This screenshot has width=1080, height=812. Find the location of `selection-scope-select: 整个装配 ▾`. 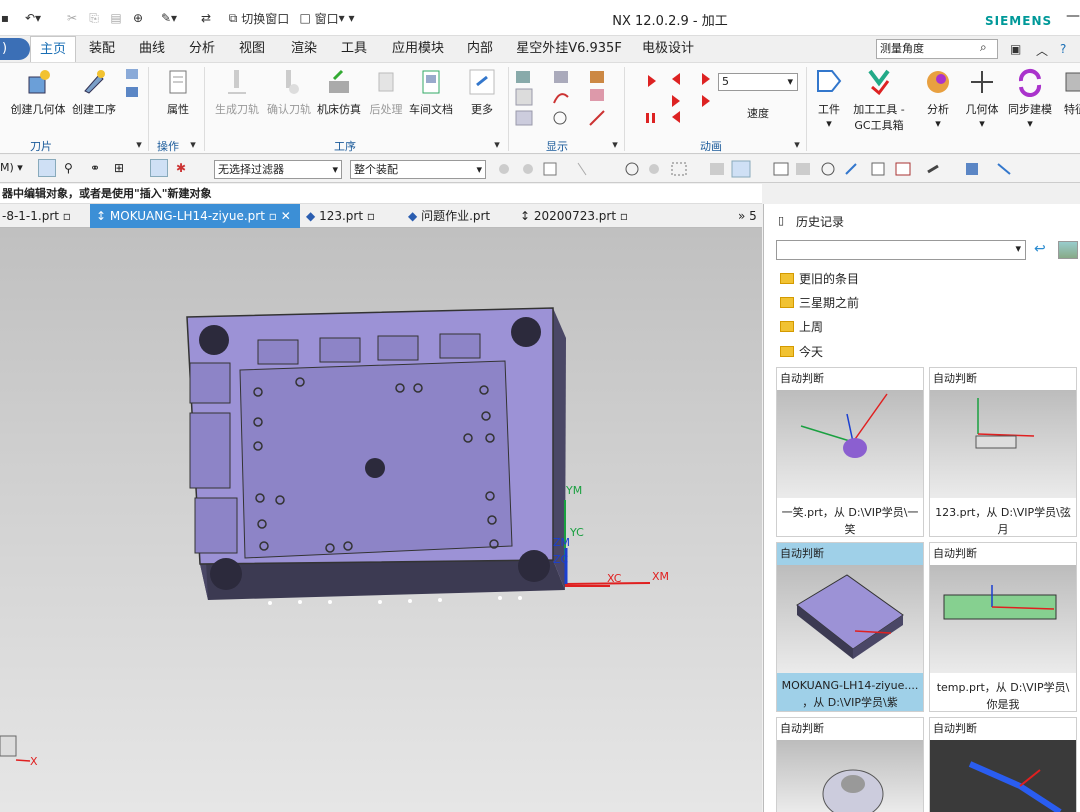

selection-scope-select: 整个装配 ▾ is located at coordinates (418, 169).